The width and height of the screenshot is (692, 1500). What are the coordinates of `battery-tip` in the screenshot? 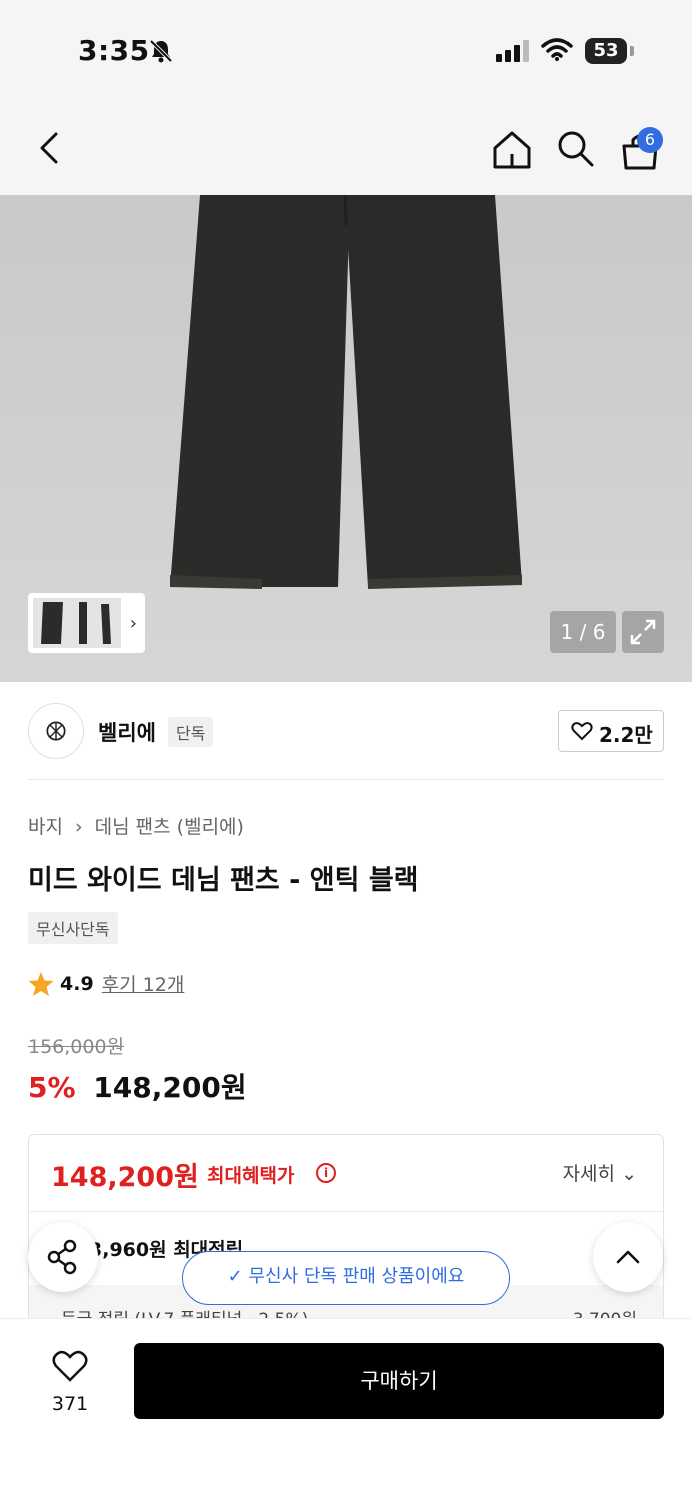 It's located at (632, 51).